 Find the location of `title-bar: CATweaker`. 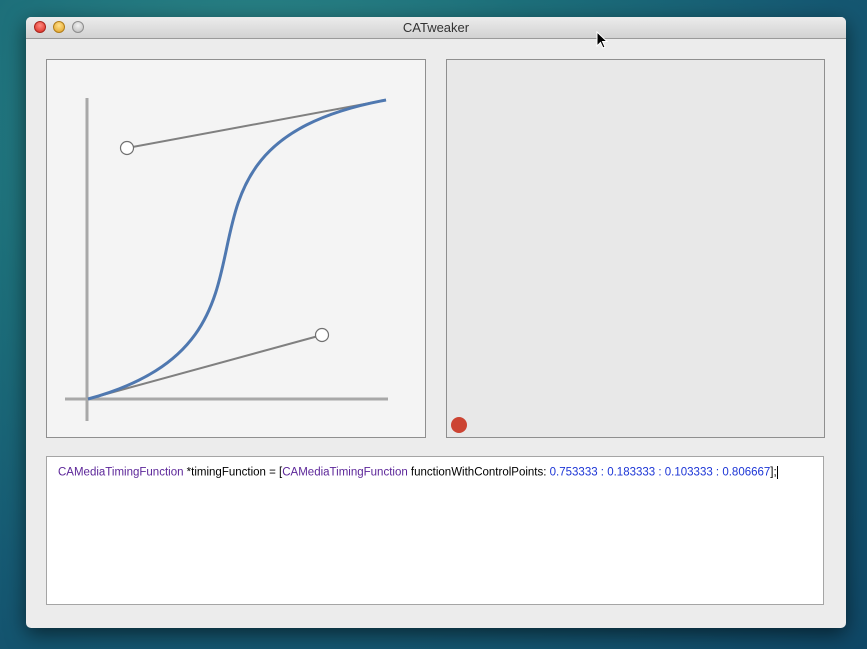

title-bar: CATweaker is located at coordinates (436, 28).